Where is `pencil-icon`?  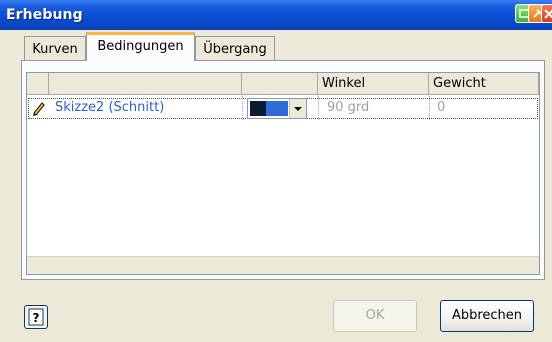 pencil-icon is located at coordinates (39, 109).